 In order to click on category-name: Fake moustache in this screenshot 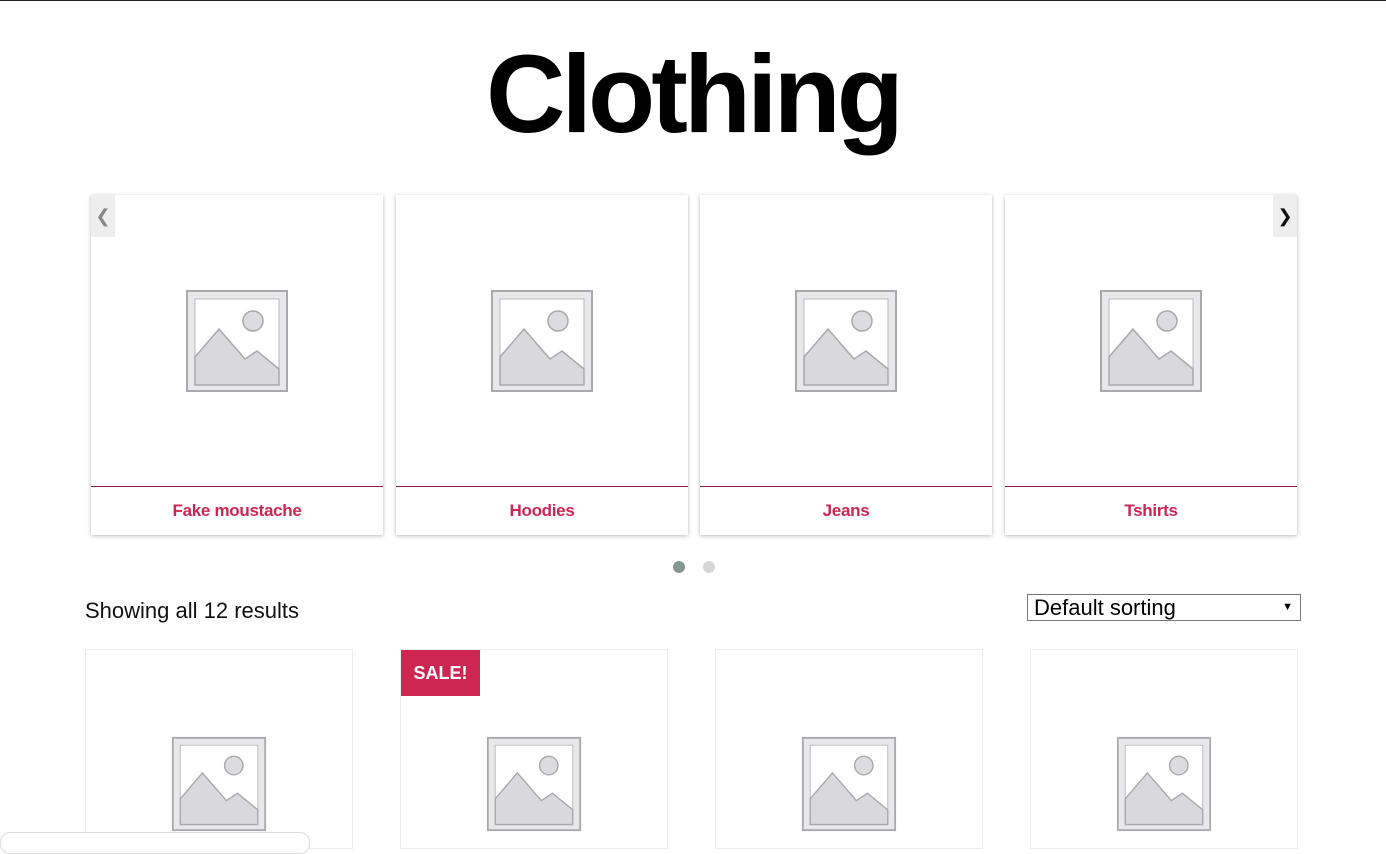, I will do `click(237, 511)`.